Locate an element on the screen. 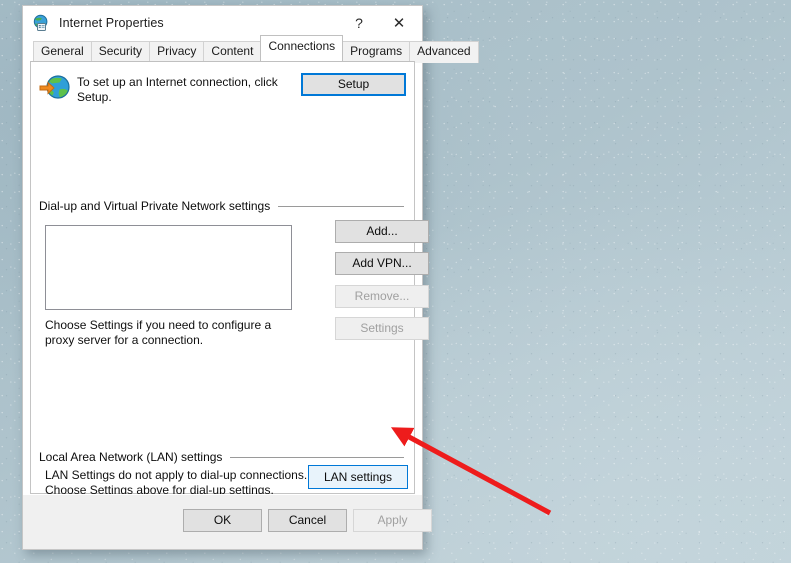 Image resolution: width=791 pixels, height=563 pixels. tab-security: Security is located at coordinates (120, 52).